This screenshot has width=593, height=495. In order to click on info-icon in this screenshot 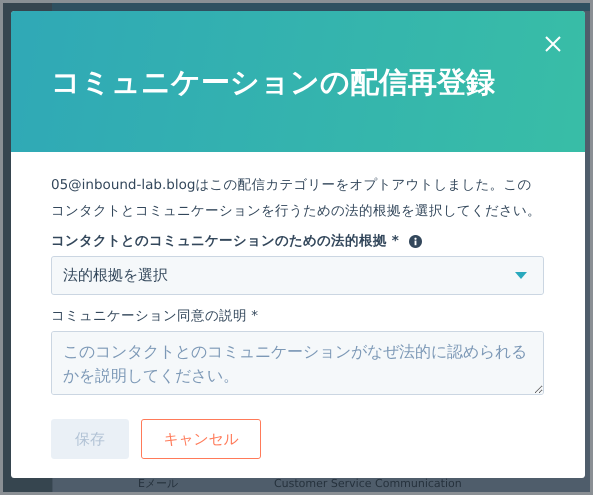, I will do `click(415, 241)`.